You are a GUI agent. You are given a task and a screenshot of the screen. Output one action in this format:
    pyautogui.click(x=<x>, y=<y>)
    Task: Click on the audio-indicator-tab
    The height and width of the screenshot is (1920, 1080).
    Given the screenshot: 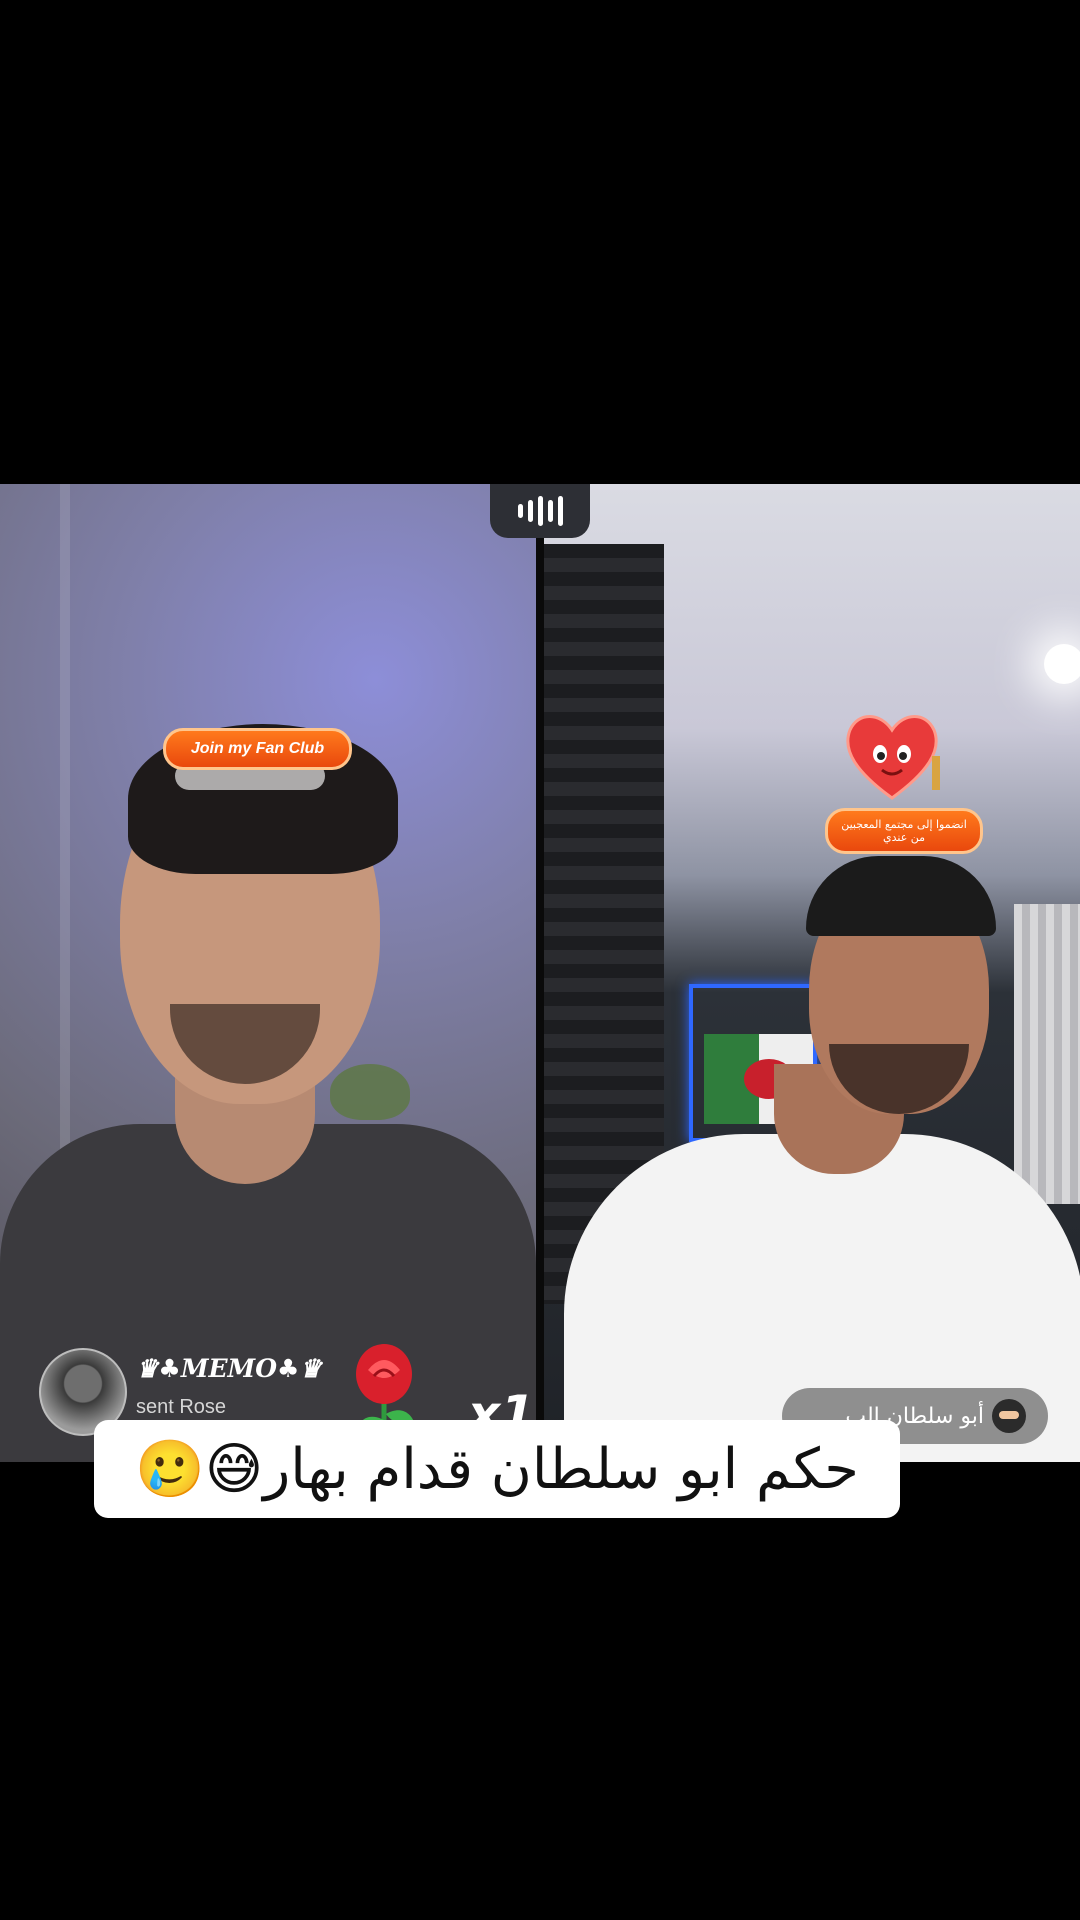 What is the action you would take?
    pyautogui.click(x=540, y=511)
    